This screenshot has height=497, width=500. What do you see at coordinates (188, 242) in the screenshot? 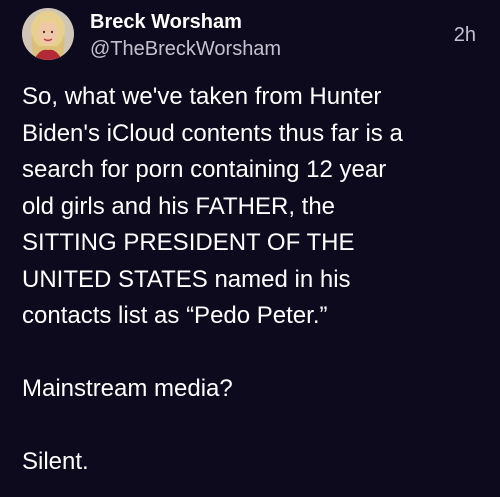
I see `post-body-line: SITTING PRESIDENT OF THE` at bounding box center [188, 242].